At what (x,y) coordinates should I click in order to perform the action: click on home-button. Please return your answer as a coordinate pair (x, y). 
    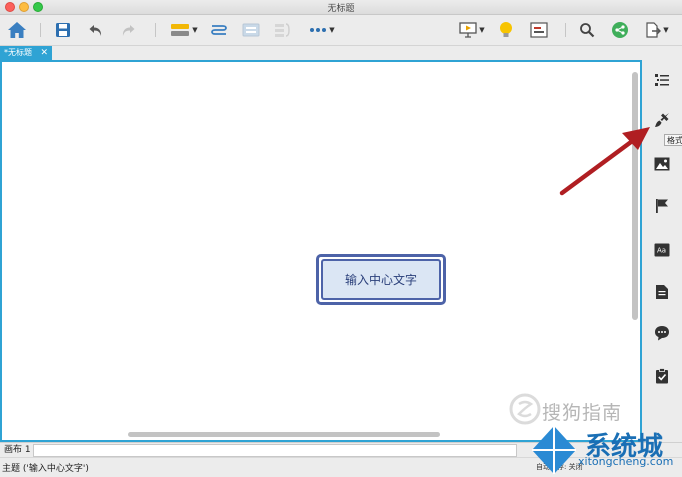
    Looking at the image, I should click on (17, 30).